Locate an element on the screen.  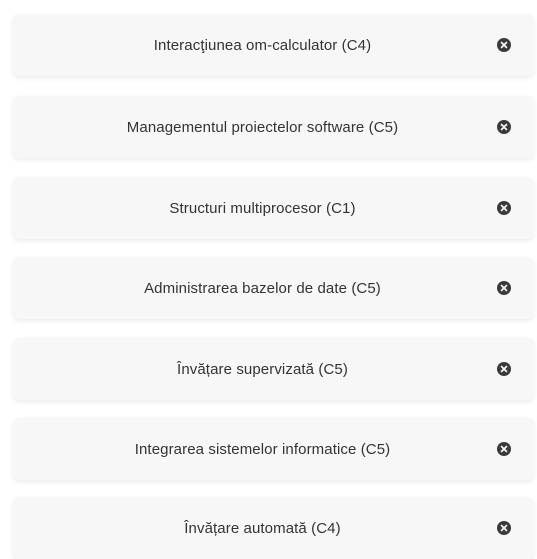
course-item: Structuri multiprocesor (C1) is located at coordinates (273, 208).